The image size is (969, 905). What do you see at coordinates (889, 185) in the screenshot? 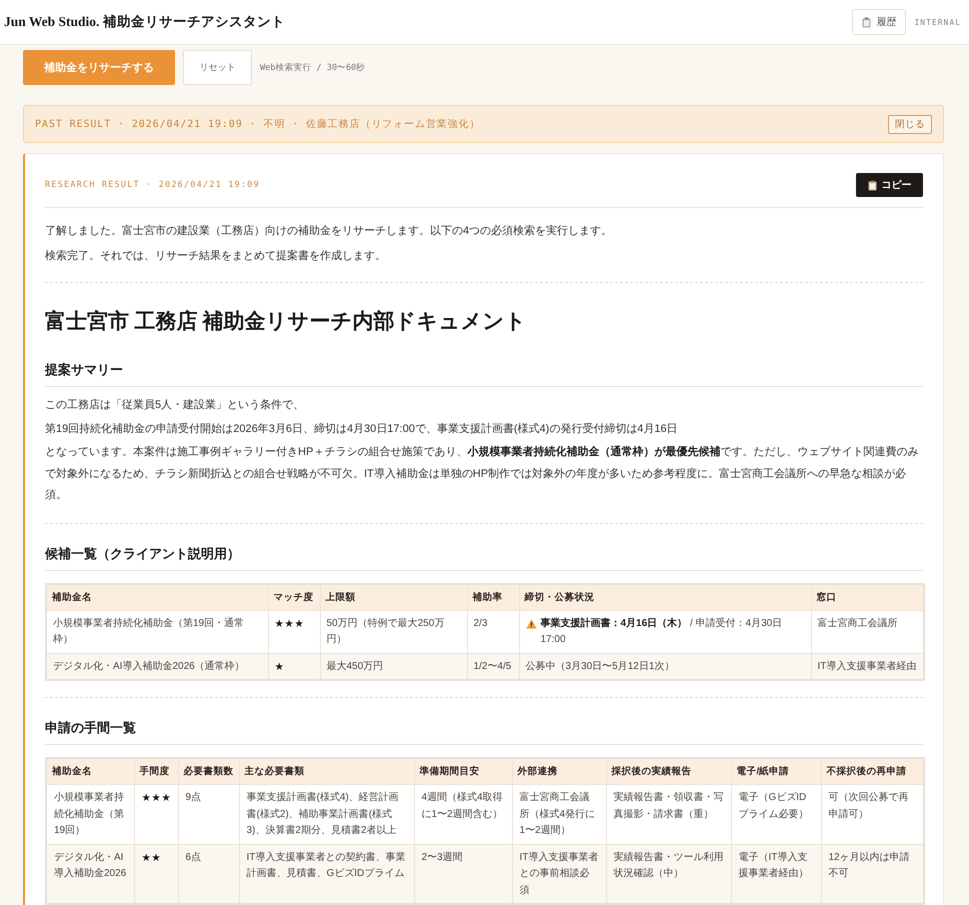
I see `copy-button: コピー` at bounding box center [889, 185].